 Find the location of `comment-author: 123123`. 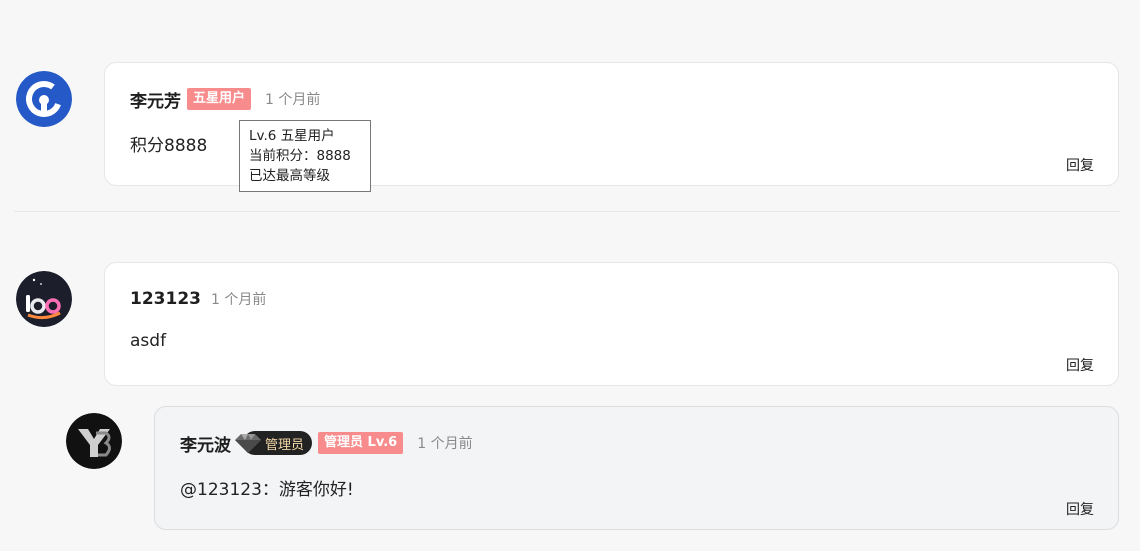

comment-author: 123123 is located at coordinates (165, 299).